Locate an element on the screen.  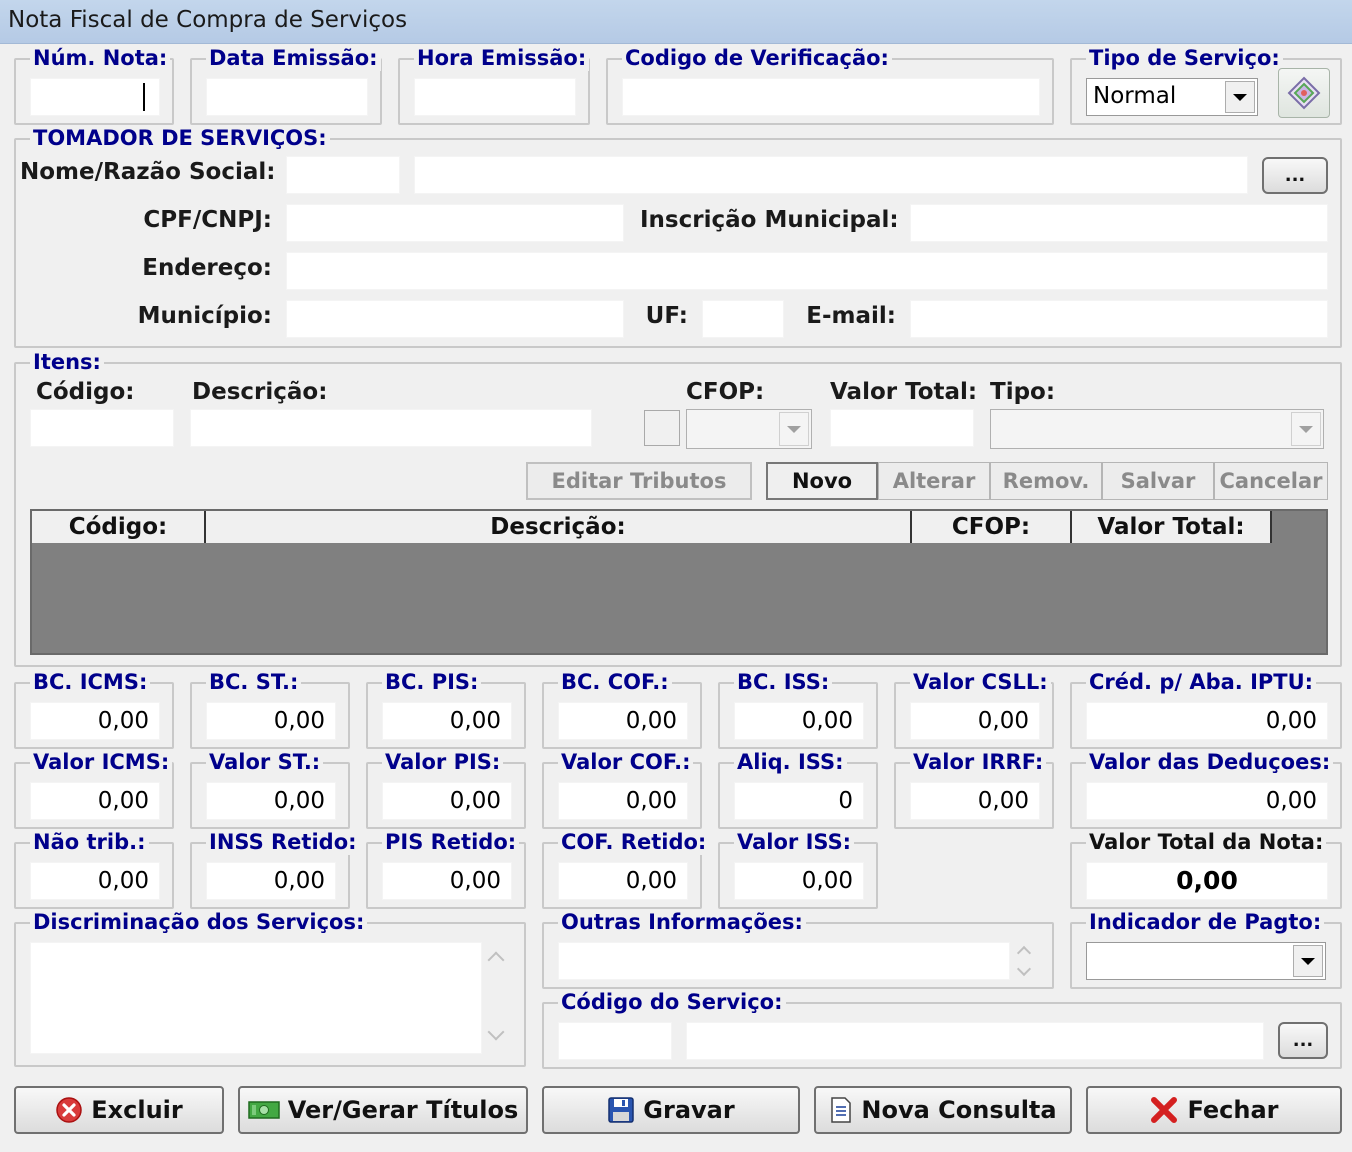
salvar-button: Salvar is located at coordinates (1158, 481).